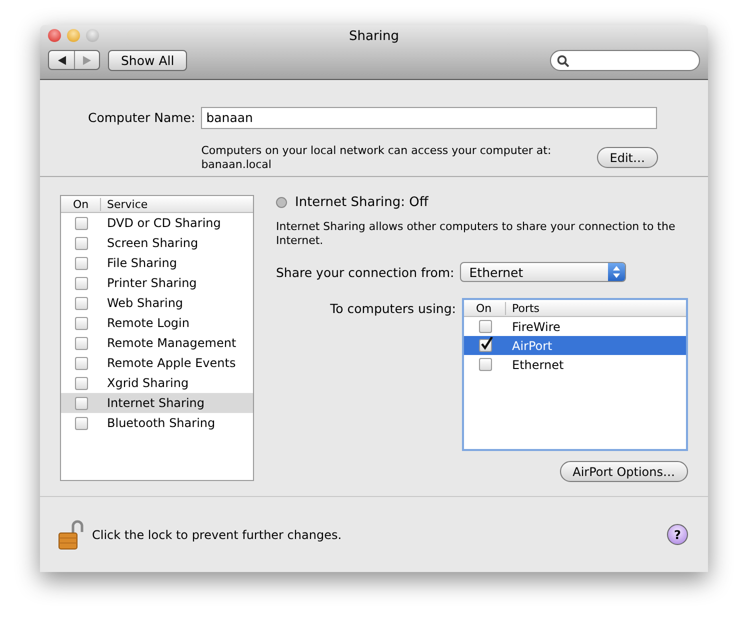  What do you see at coordinates (575, 326) in the screenshot?
I see `port-row: FireWire` at bounding box center [575, 326].